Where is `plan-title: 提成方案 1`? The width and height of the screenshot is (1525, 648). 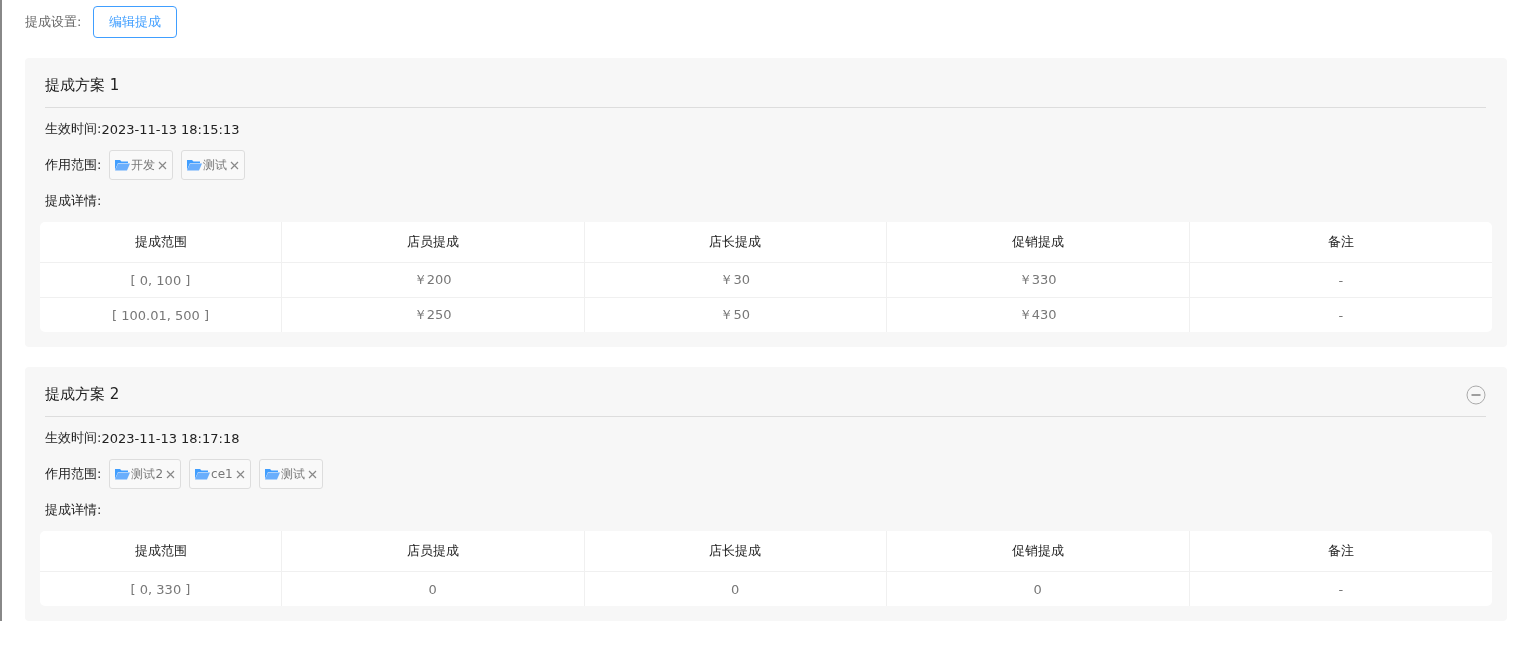 plan-title: 提成方案 1 is located at coordinates (82, 85).